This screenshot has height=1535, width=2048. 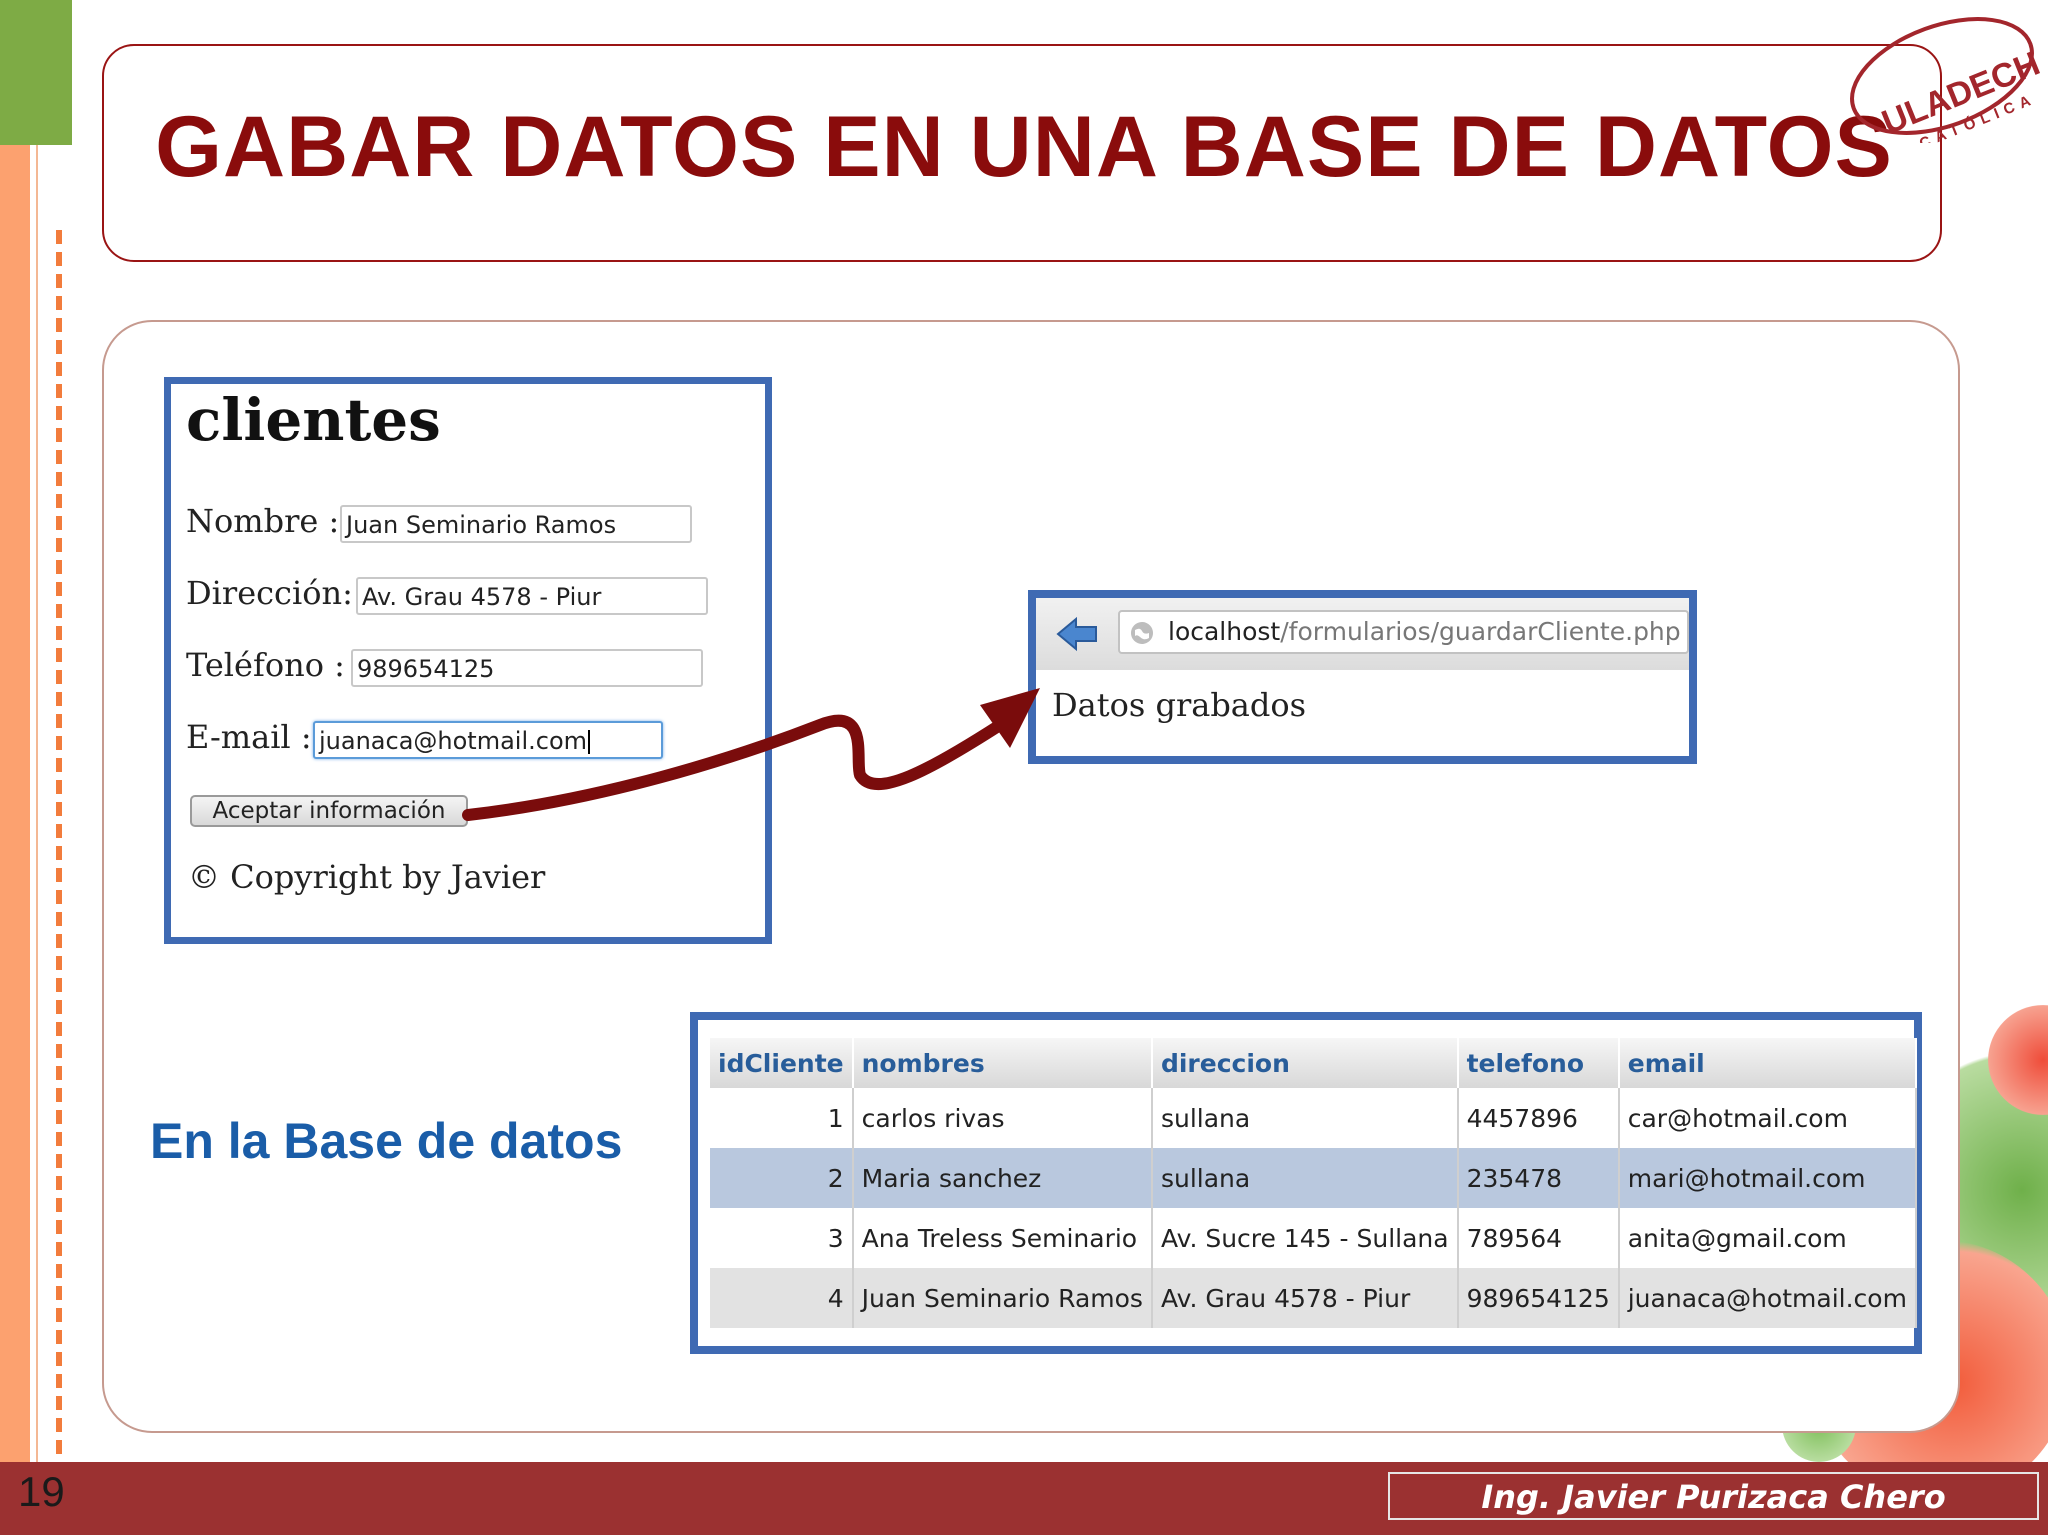 What do you see at coordinates (1002, 1298) in the screenshot?
I see `cell-nombres: Juan Seminario Ramos` at bounding box center [1002, 1298].